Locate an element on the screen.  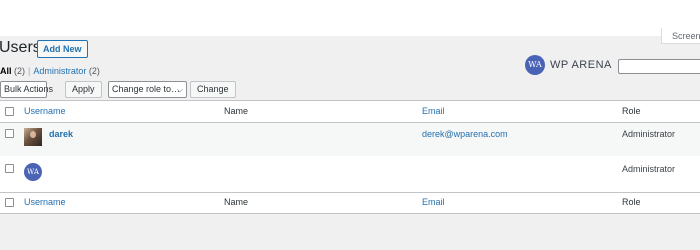
search-users-input is located at coordinates (659, 66).